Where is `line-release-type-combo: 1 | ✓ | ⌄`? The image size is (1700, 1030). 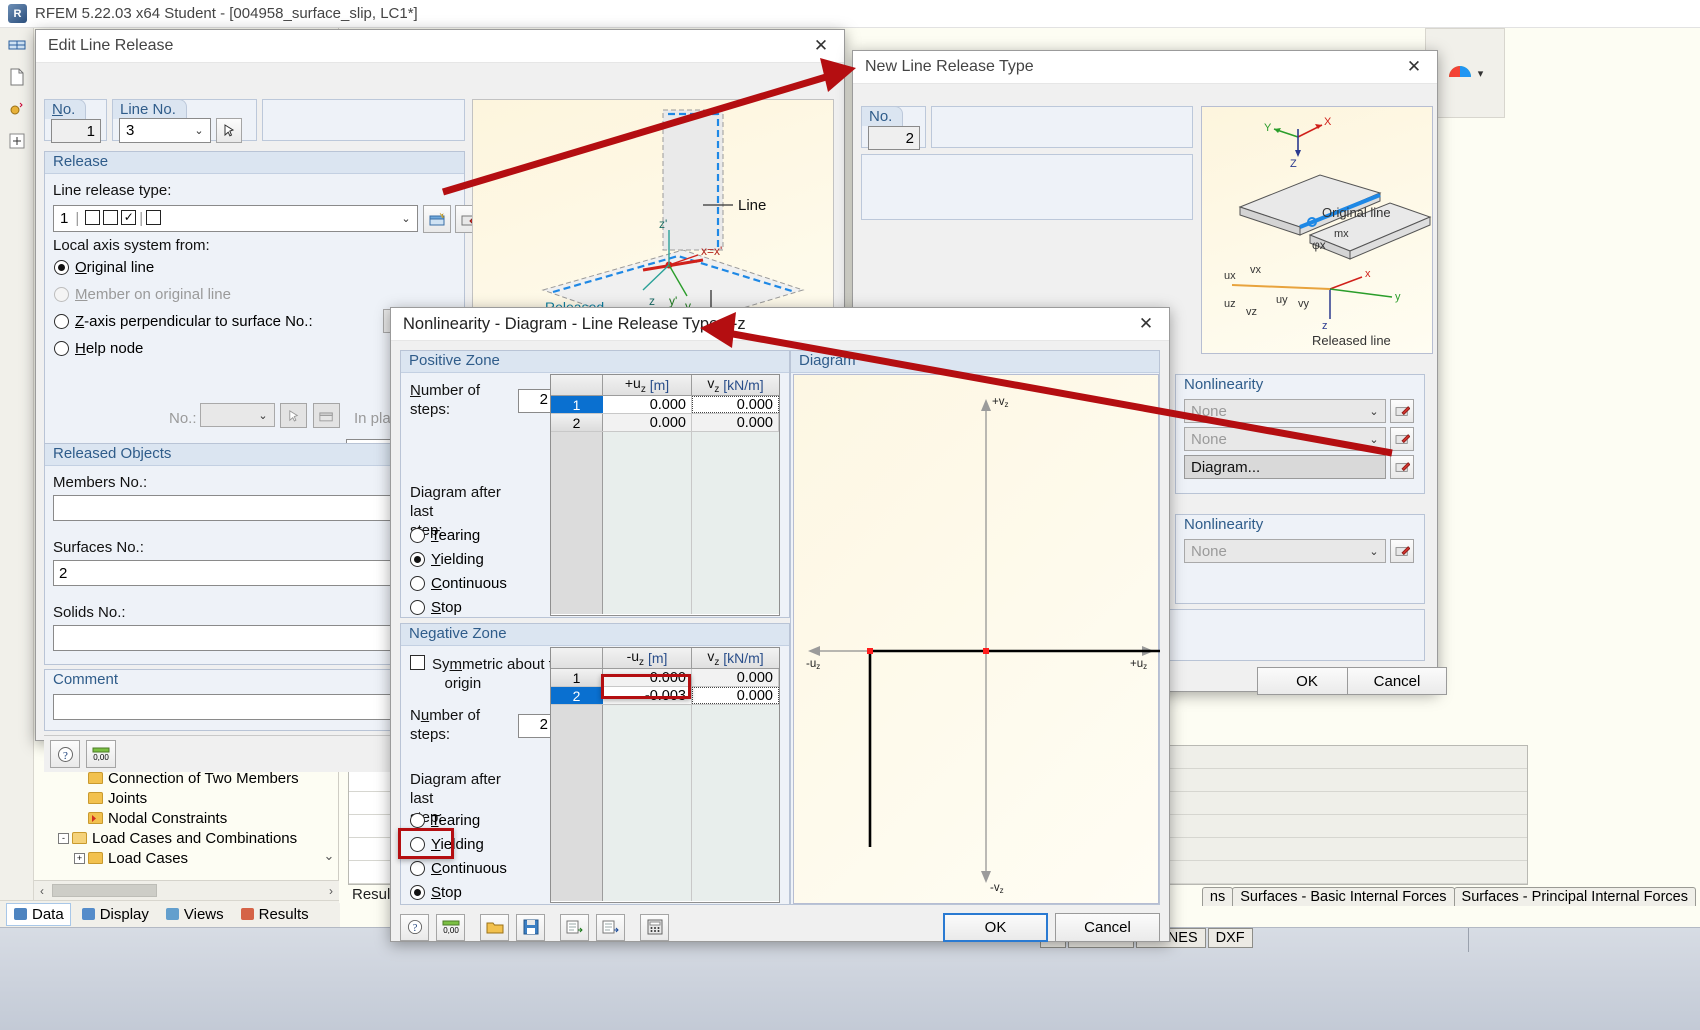
line-release-type-combo: 1 | ✓ | ⌄ is located at coordinates (235, 218).